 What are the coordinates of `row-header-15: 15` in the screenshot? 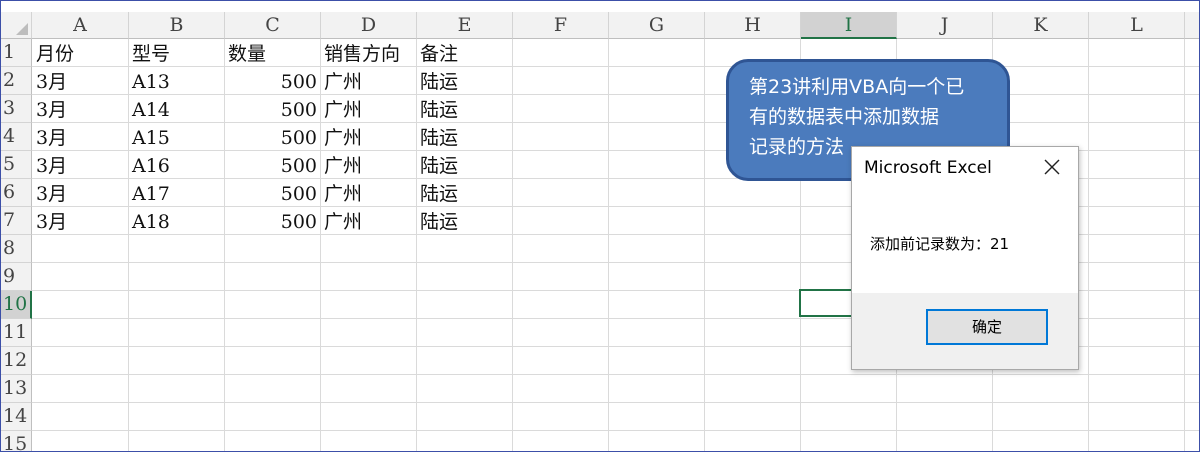 It's located at (16, 441).